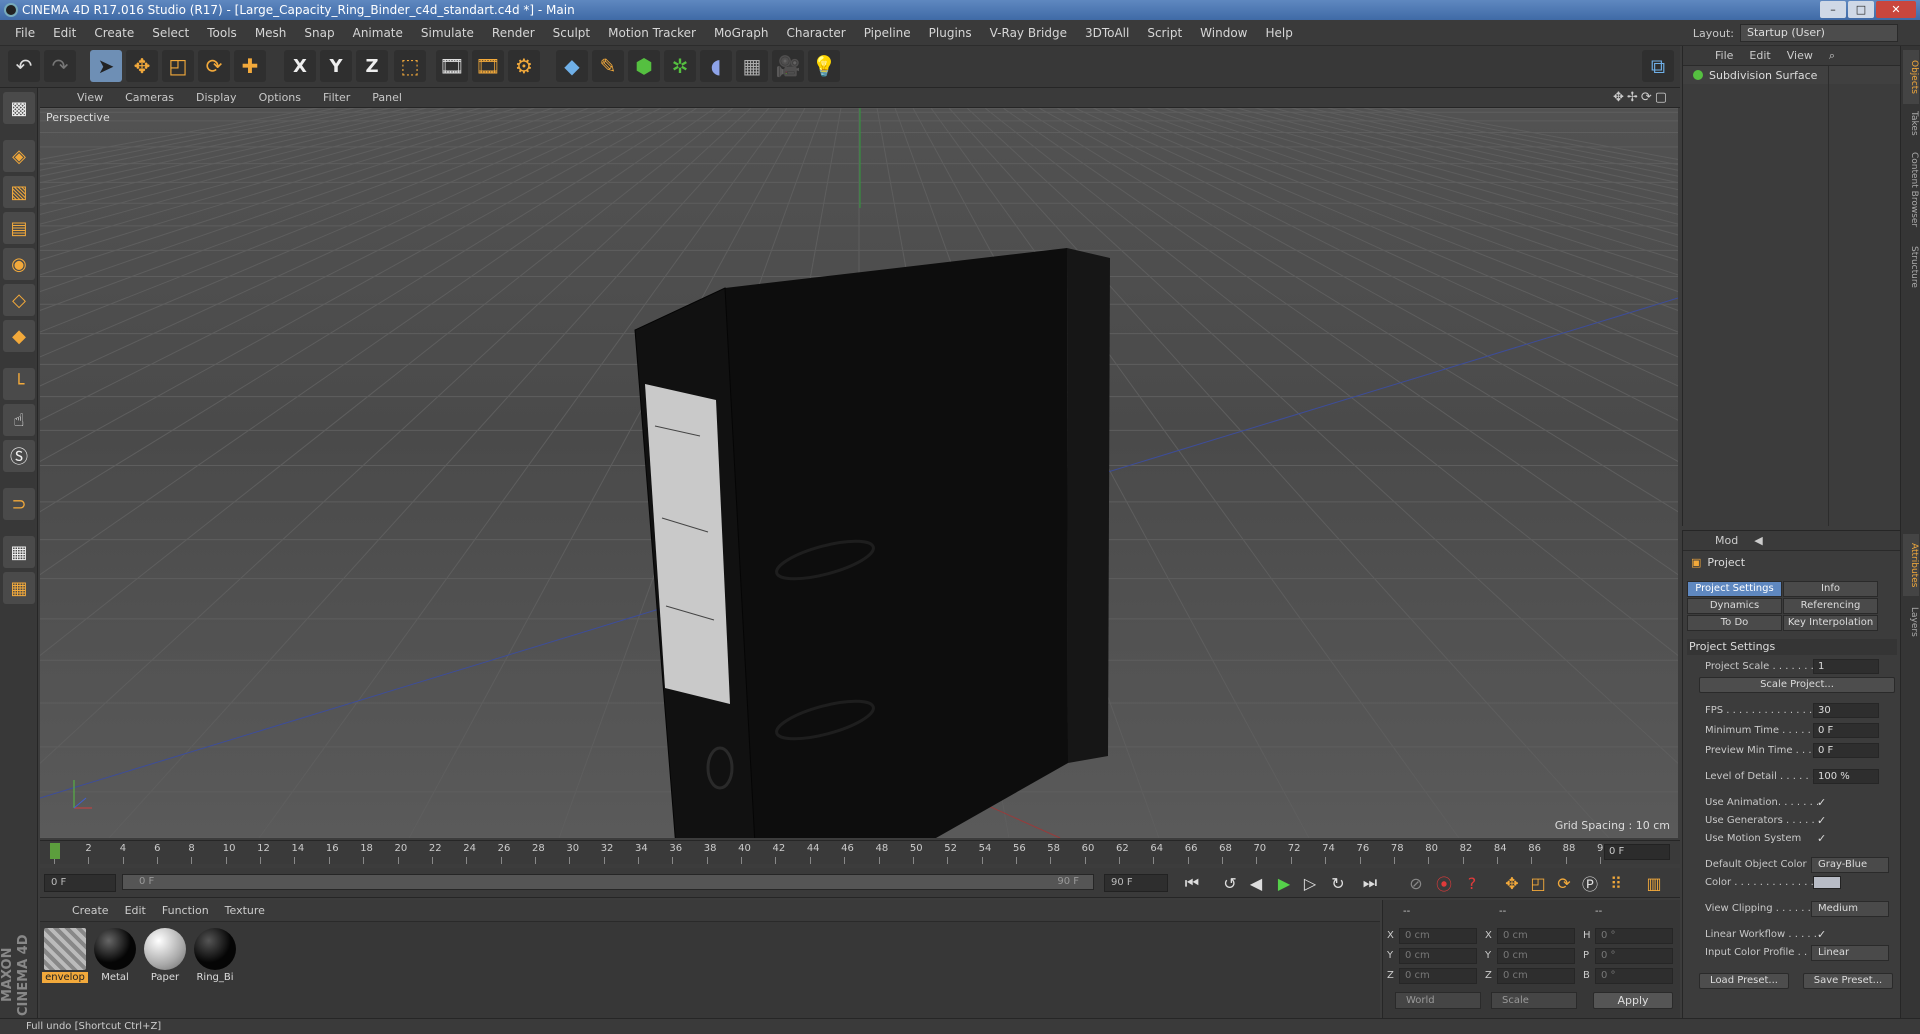 The image size is (1920, 1034). Describe the element at coordinates (1911, 77) in the screenshot. I see `side-tab-objects: Objects` at that location.